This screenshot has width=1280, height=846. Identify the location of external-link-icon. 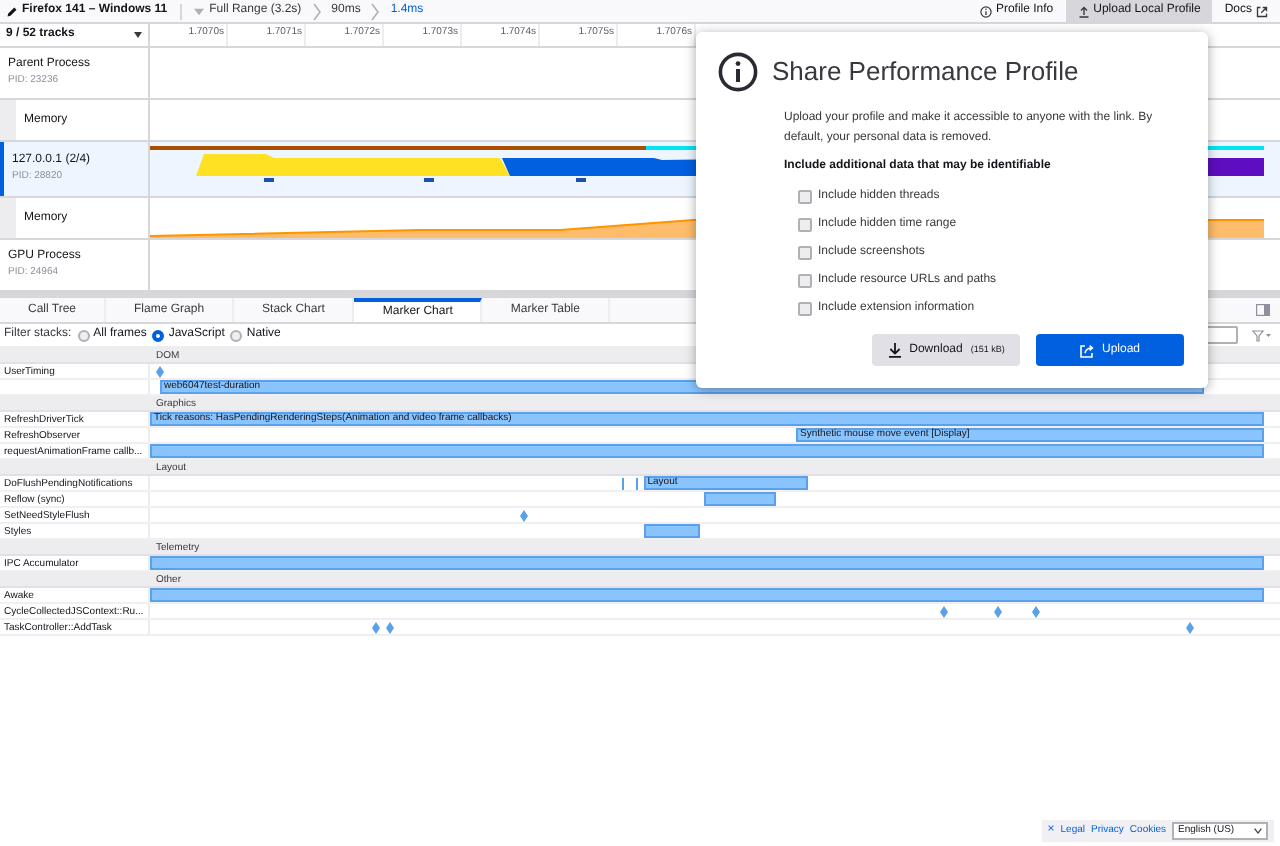
(1262, 11).